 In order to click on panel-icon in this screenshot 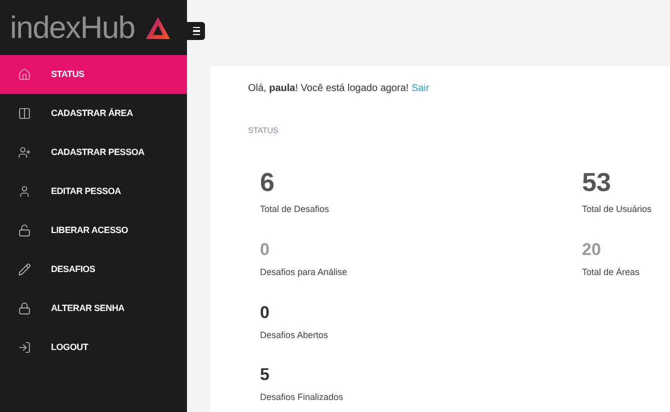, I will do `click(24, 113)`.